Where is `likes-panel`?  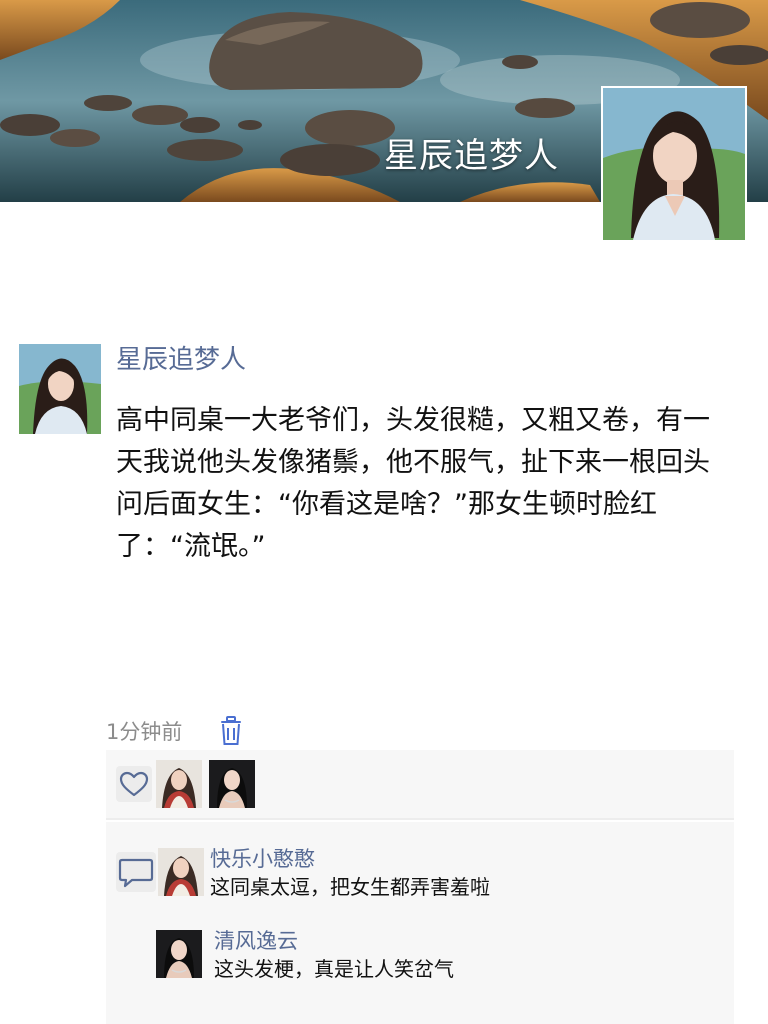
likes-panel is located at coordinates (420, 784).